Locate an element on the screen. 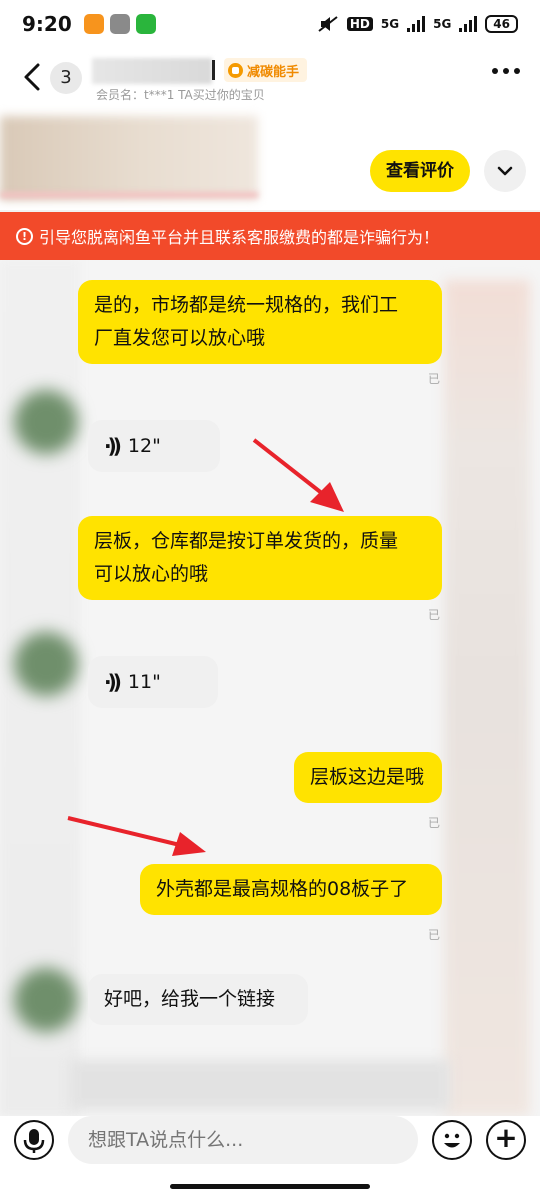 The image size is (540, 1200). message-text: 是的，市场都是统一规格的，我们工 is located at coordinates (246, 305).